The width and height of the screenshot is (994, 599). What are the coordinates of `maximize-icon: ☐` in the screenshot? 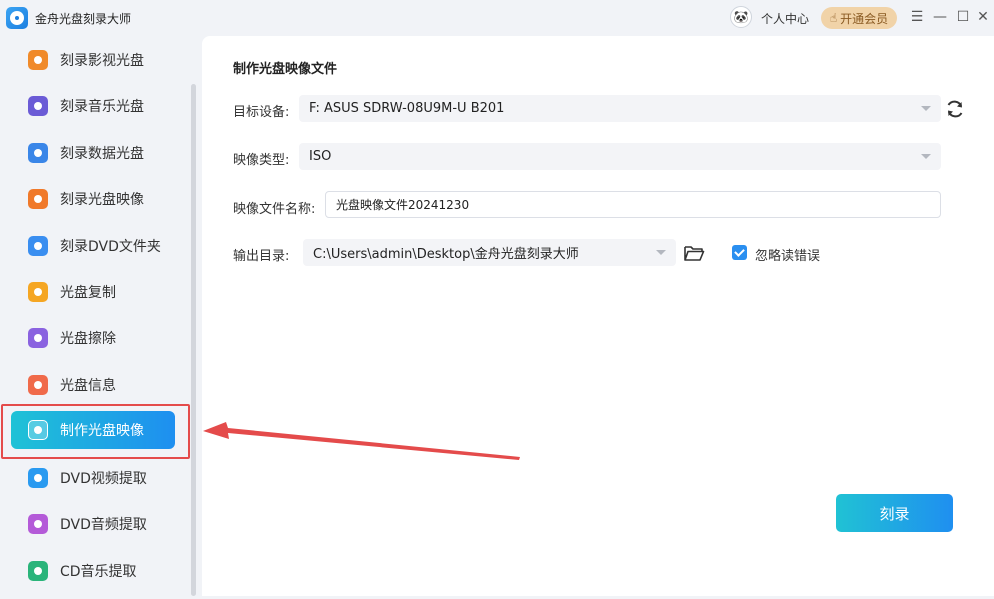 It's located at (963, 17).